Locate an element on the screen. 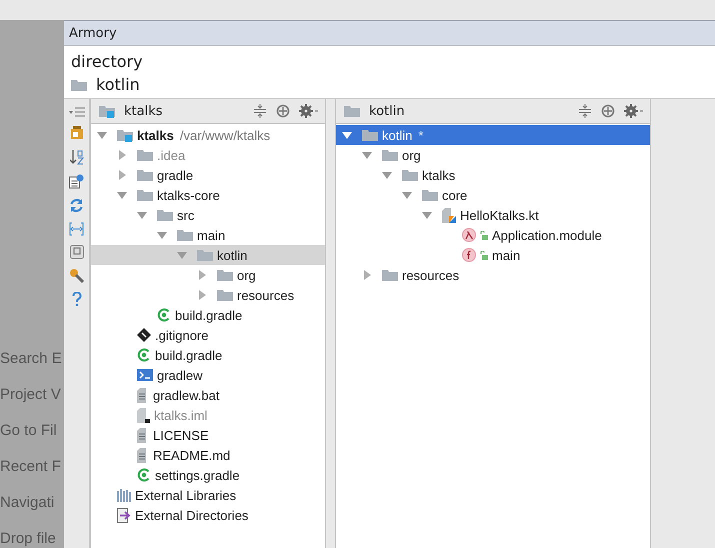 This screenshot has height=548, width=715. tree-item: ktalks is located at coordinates (493, 175).